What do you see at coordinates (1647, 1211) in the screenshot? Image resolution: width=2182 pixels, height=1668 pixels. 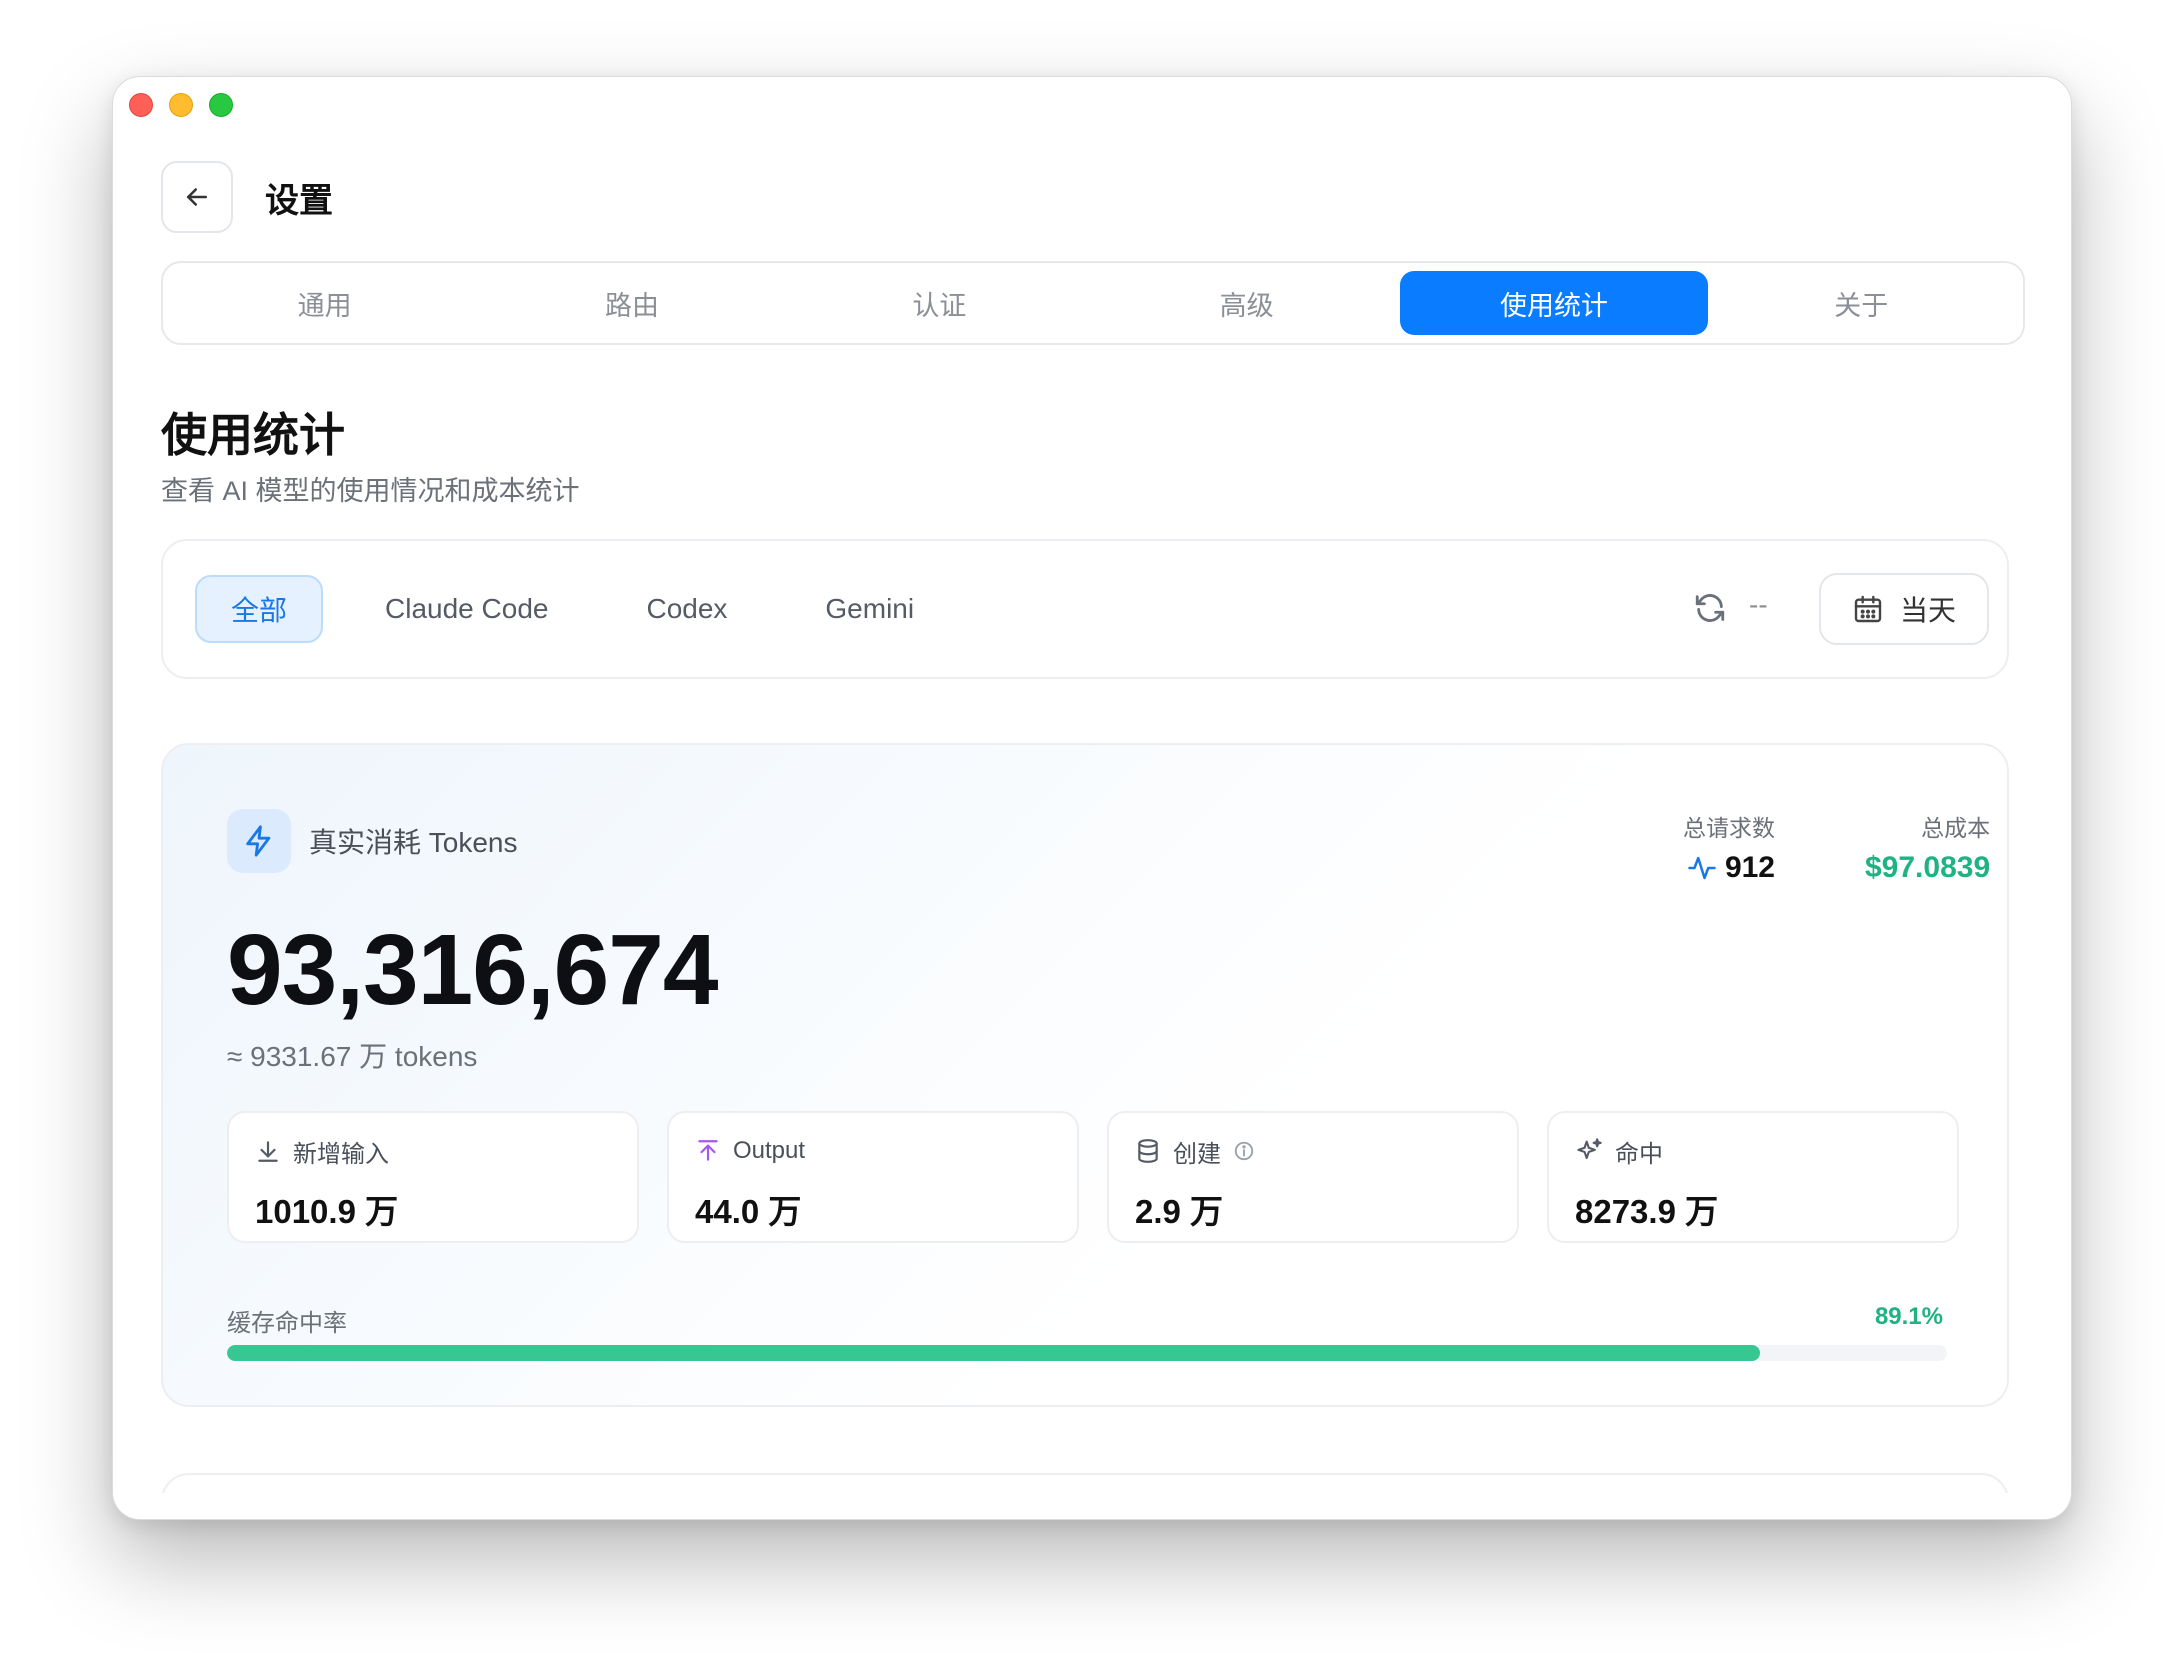 I see `breakdown-hit-value: 8273.9 万` at bounding box center [1647, 1211].